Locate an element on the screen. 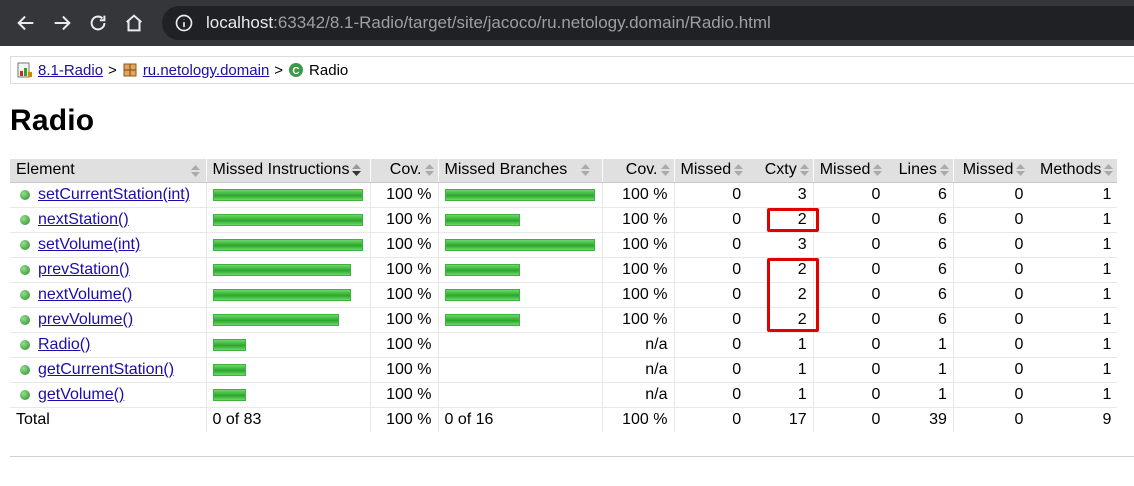  table-row: nextStation() 100 % 100 % 0 2 0 6 0 1 is located at coordinates (564, 220).